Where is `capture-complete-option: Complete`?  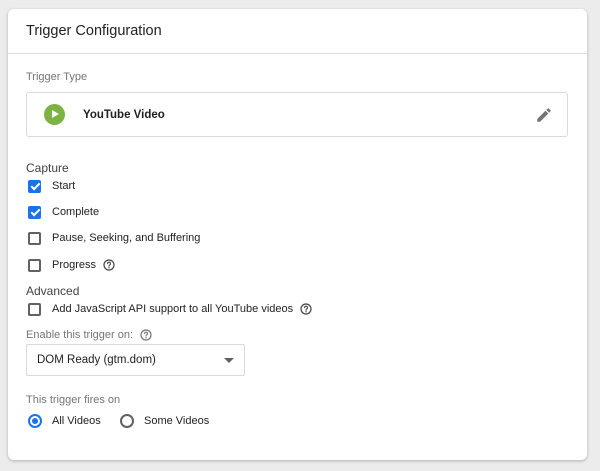 capture-complete-option: Complete is located at coordinates (63, 212).